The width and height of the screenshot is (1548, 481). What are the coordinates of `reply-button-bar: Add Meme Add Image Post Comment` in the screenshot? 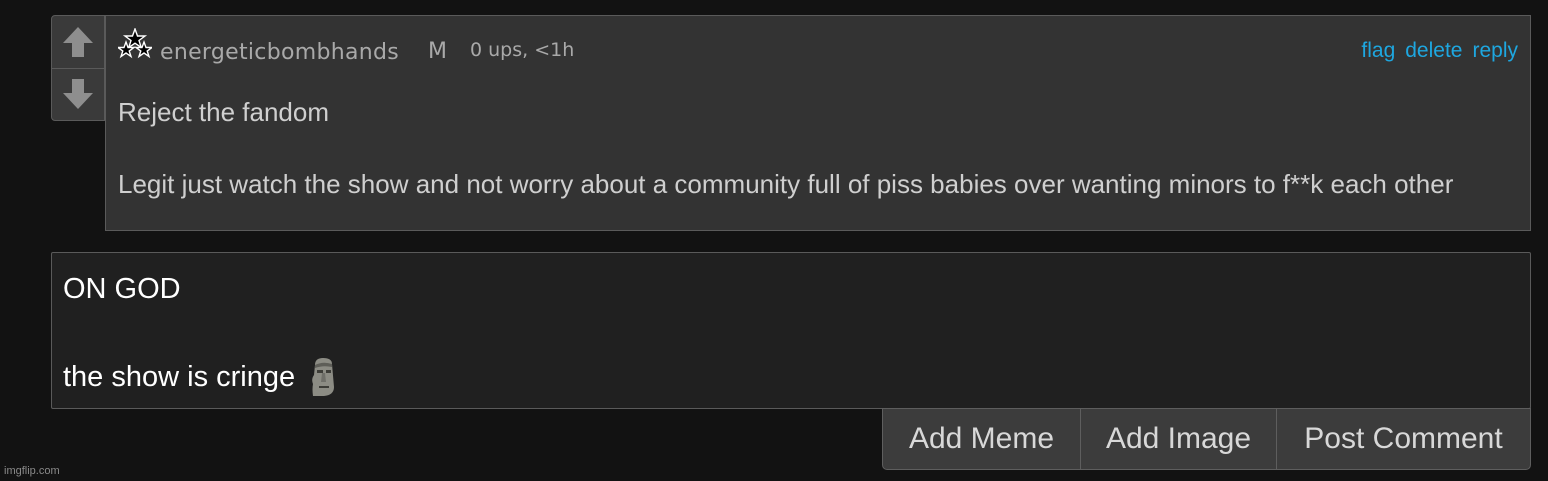 It's located at (1206, 439).